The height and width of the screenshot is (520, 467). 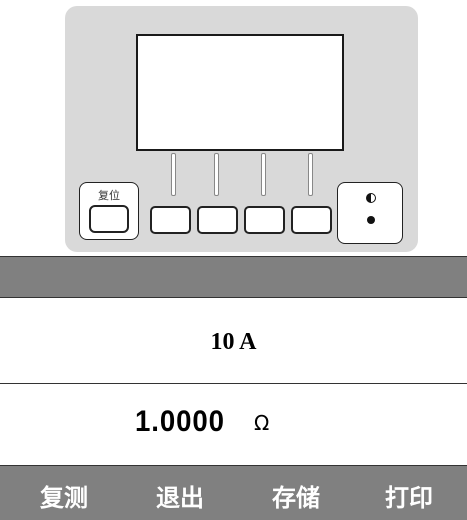 I want to click on contrast-icon, so click(x=371, y=198).